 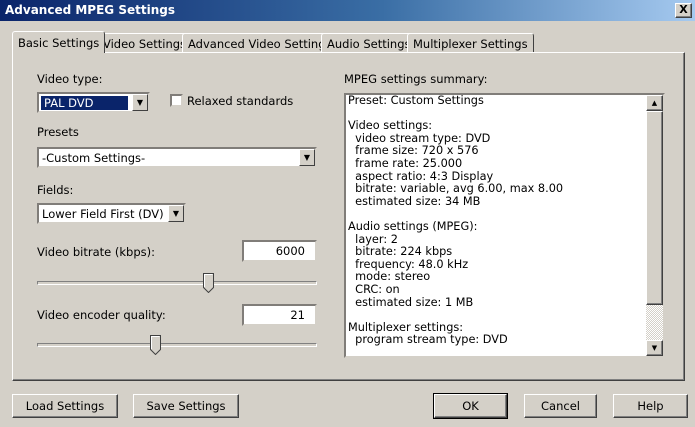 I want to click on encoder-quality-input: 21, so click(x=279, y=315).